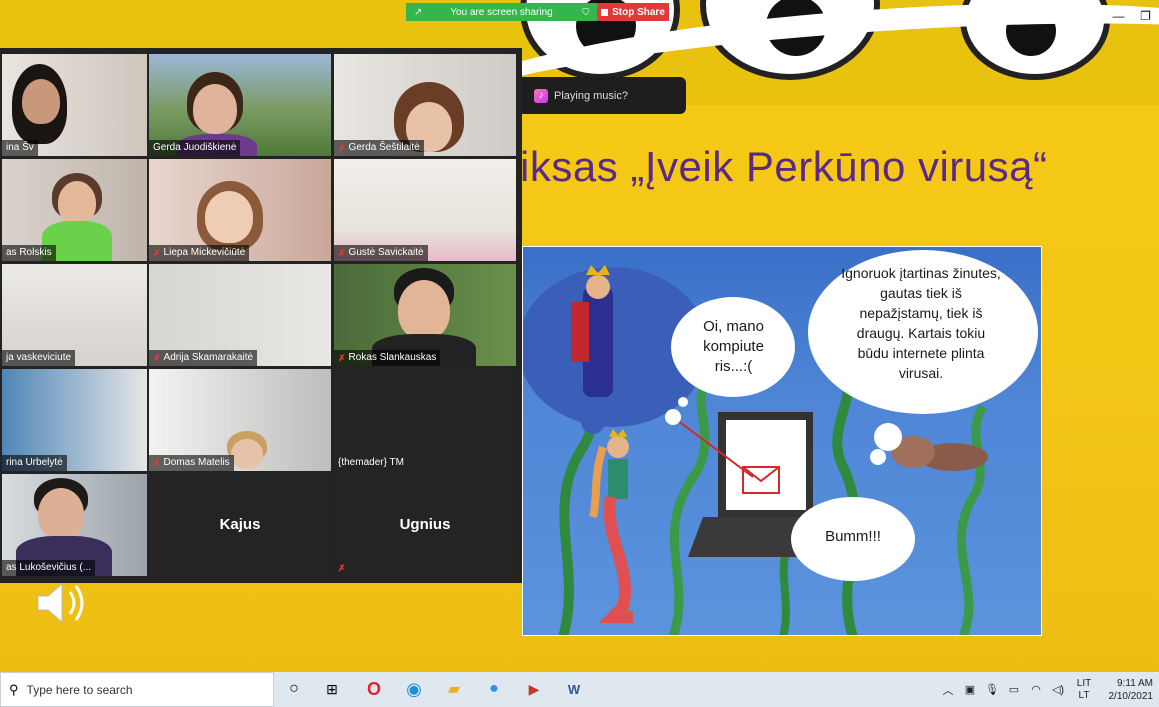  Describe the element at coordinates (784, 166) in the screenshot. I see `slide-title: iksas „Įveik Perkūno virusą“` at that location.